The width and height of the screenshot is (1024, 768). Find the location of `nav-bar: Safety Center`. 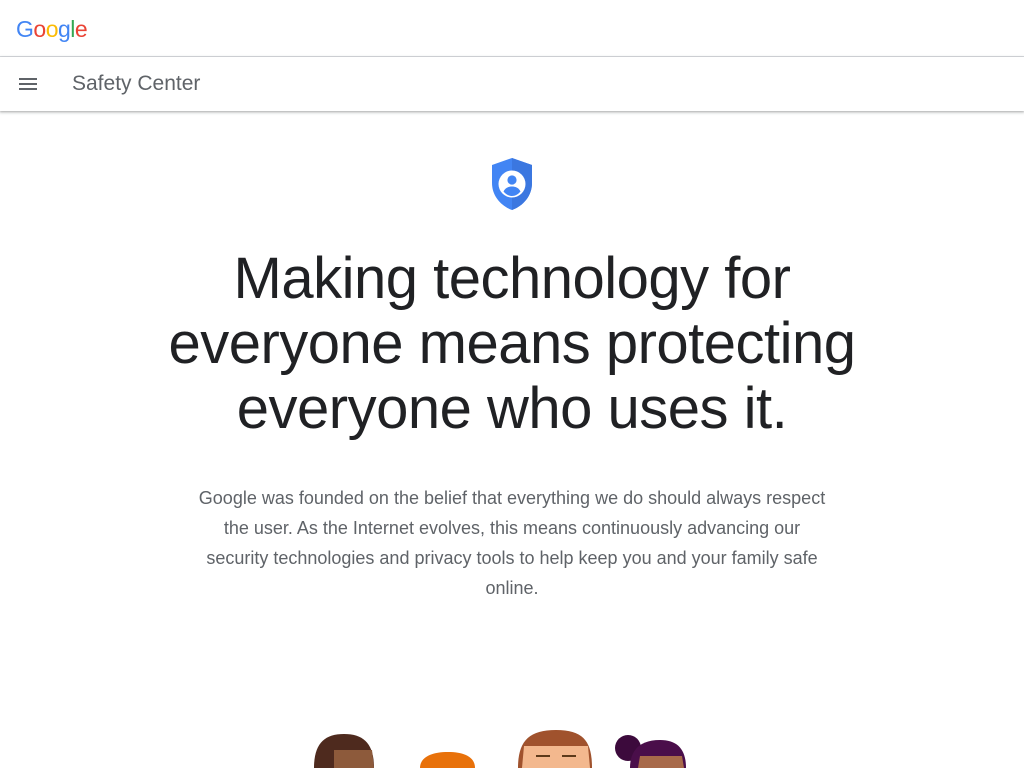

nav-bar: Safety Center is located at coordinates (512, 84).